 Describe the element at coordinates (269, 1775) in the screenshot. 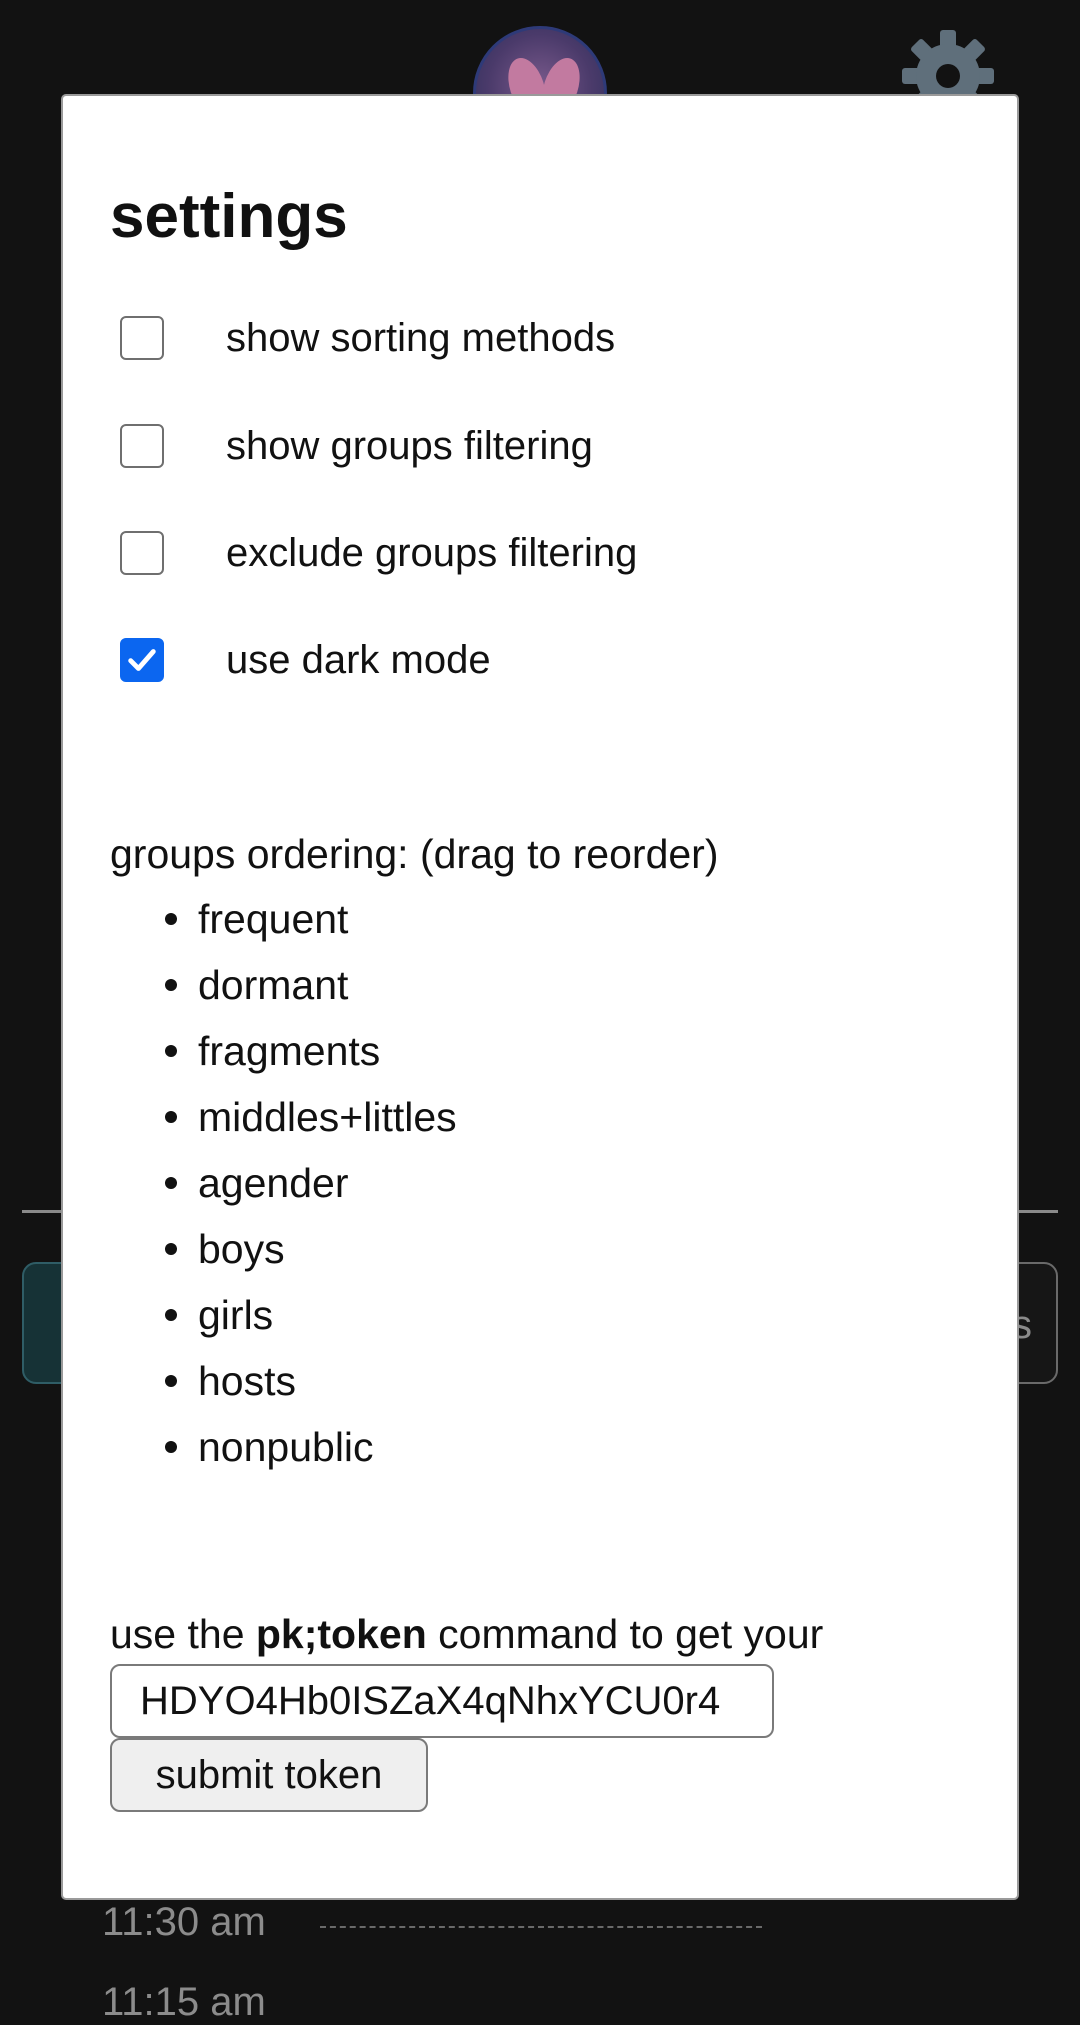

I see `submit-token-button: submit token` at that location.